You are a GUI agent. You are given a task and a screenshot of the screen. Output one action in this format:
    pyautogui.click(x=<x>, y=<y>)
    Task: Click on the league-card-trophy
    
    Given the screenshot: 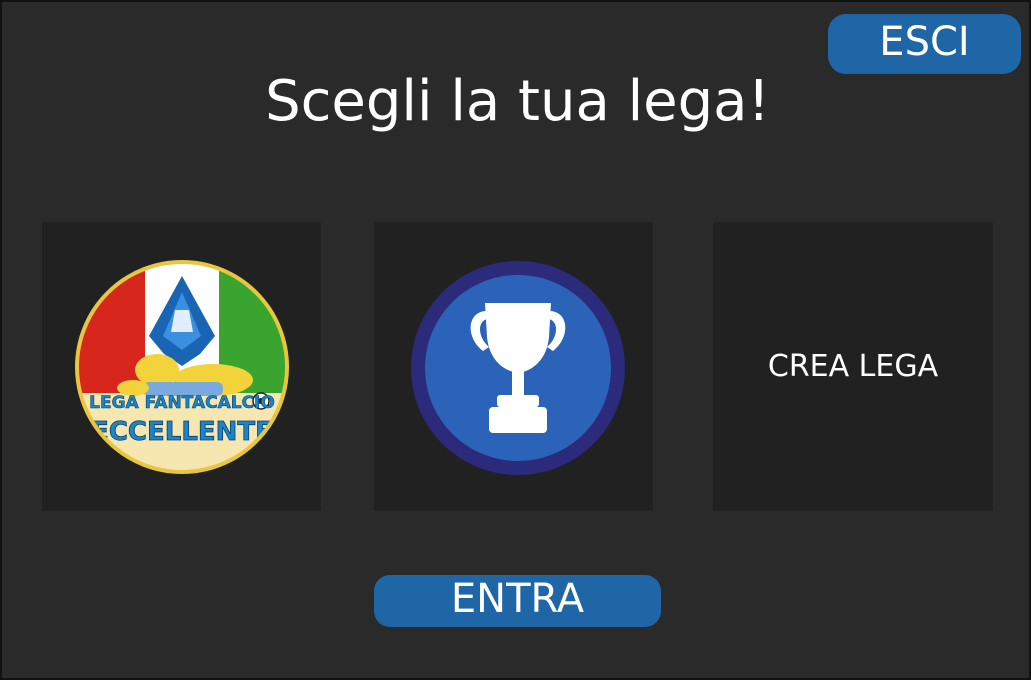 What is the action you would take?
    pyautogui.click(x=513, y=366)
    